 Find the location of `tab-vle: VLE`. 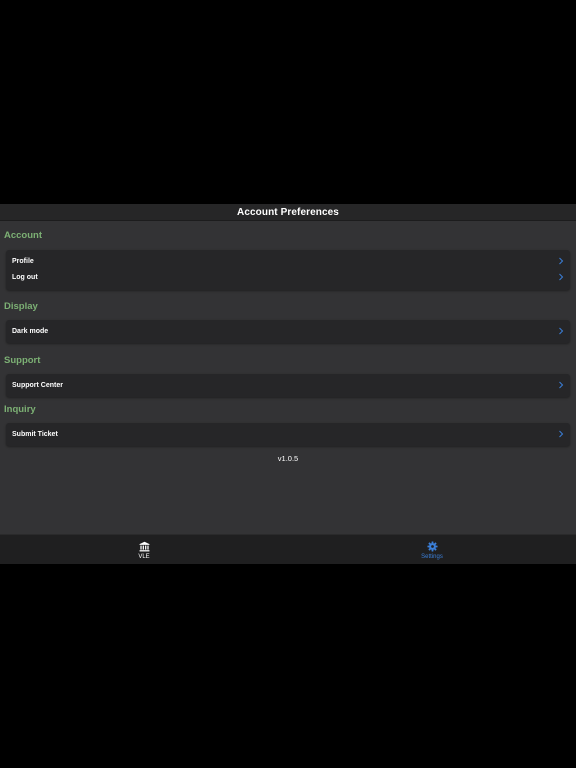

tab-vle: VLE is located at coordinates (144, 550).